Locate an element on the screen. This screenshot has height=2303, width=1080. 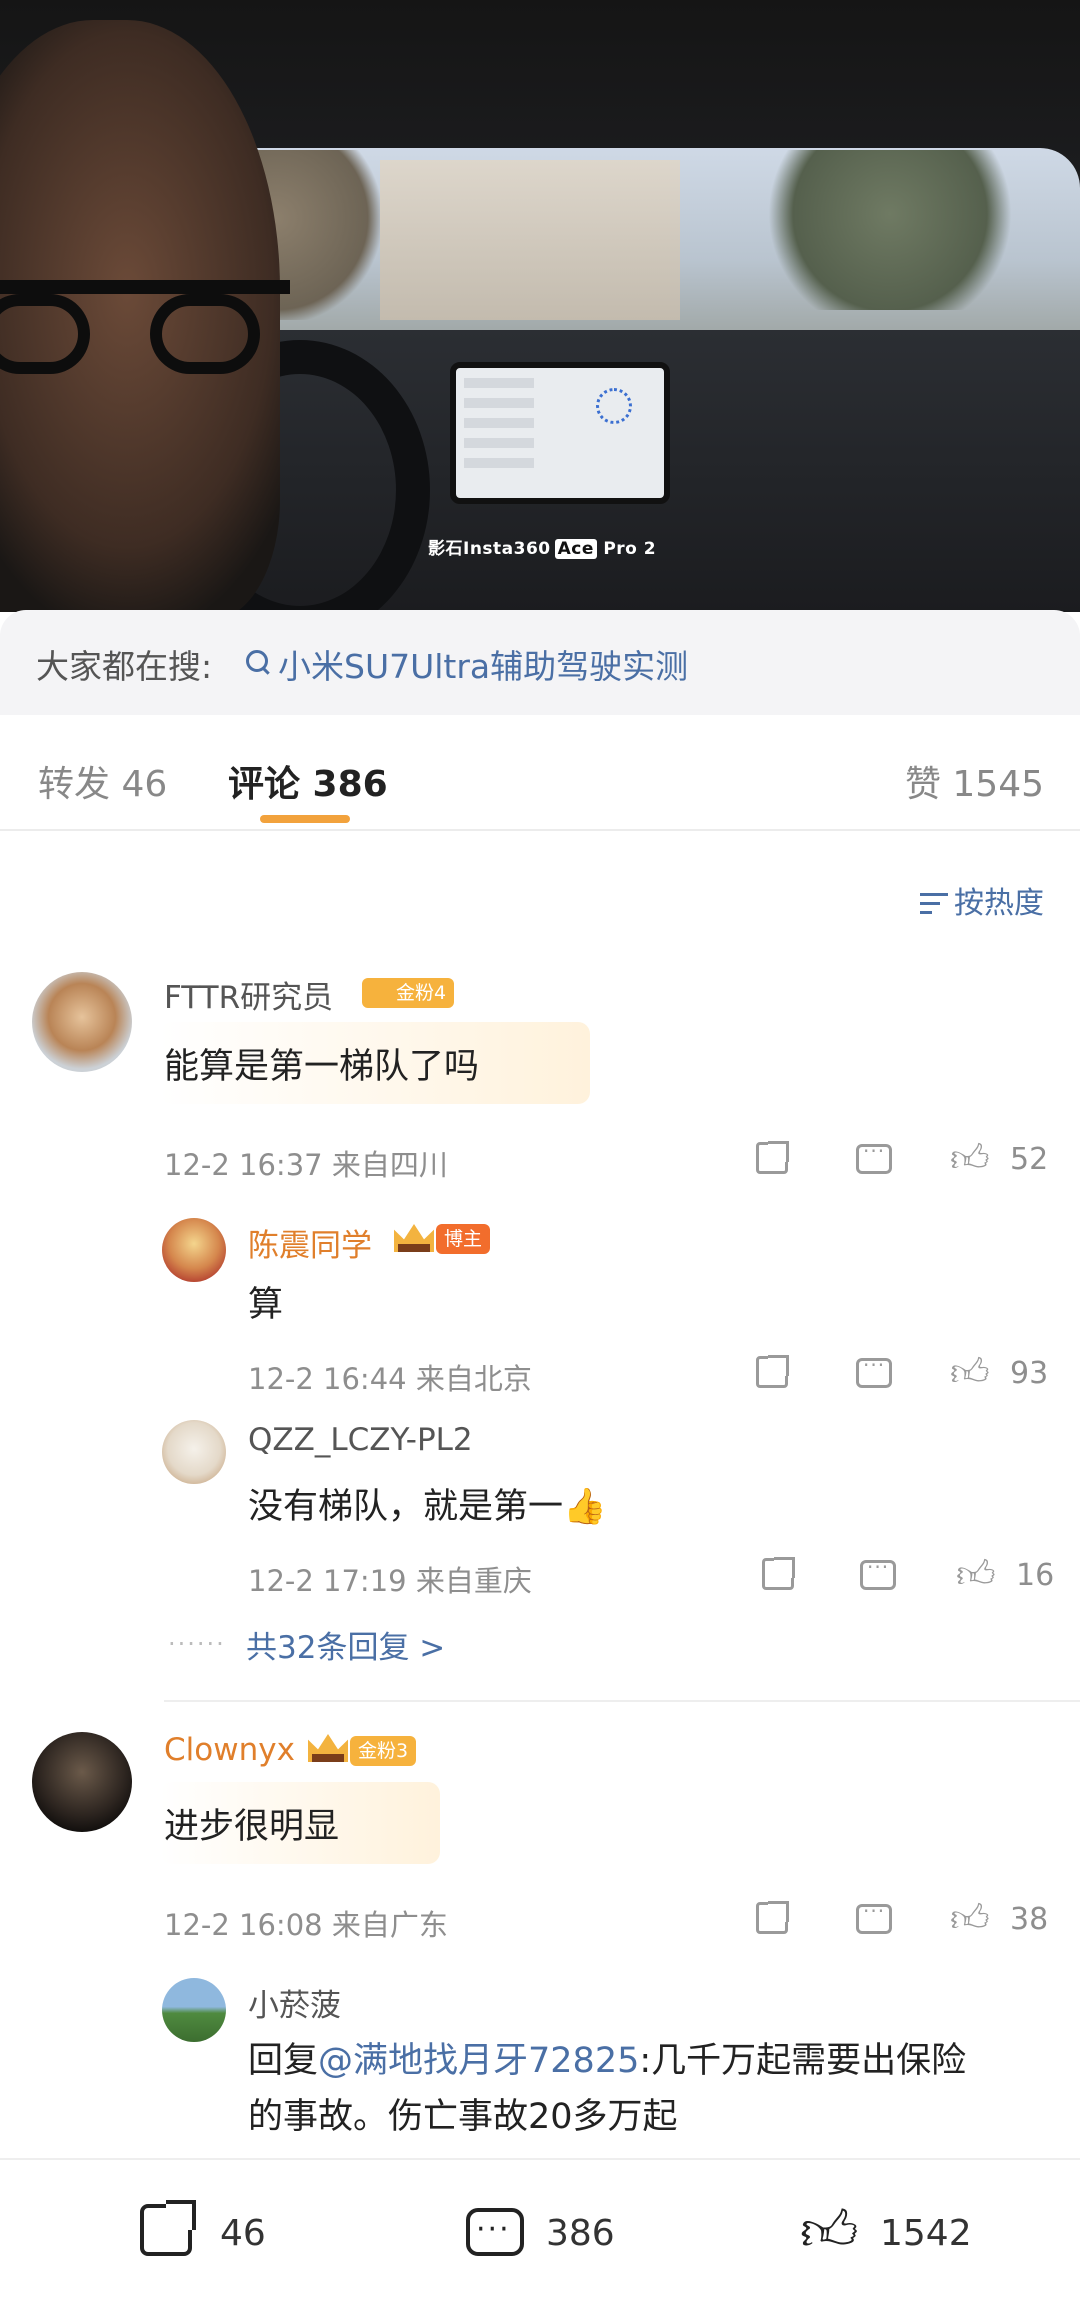
screen-sidebar is located at coordinates (499, 428).